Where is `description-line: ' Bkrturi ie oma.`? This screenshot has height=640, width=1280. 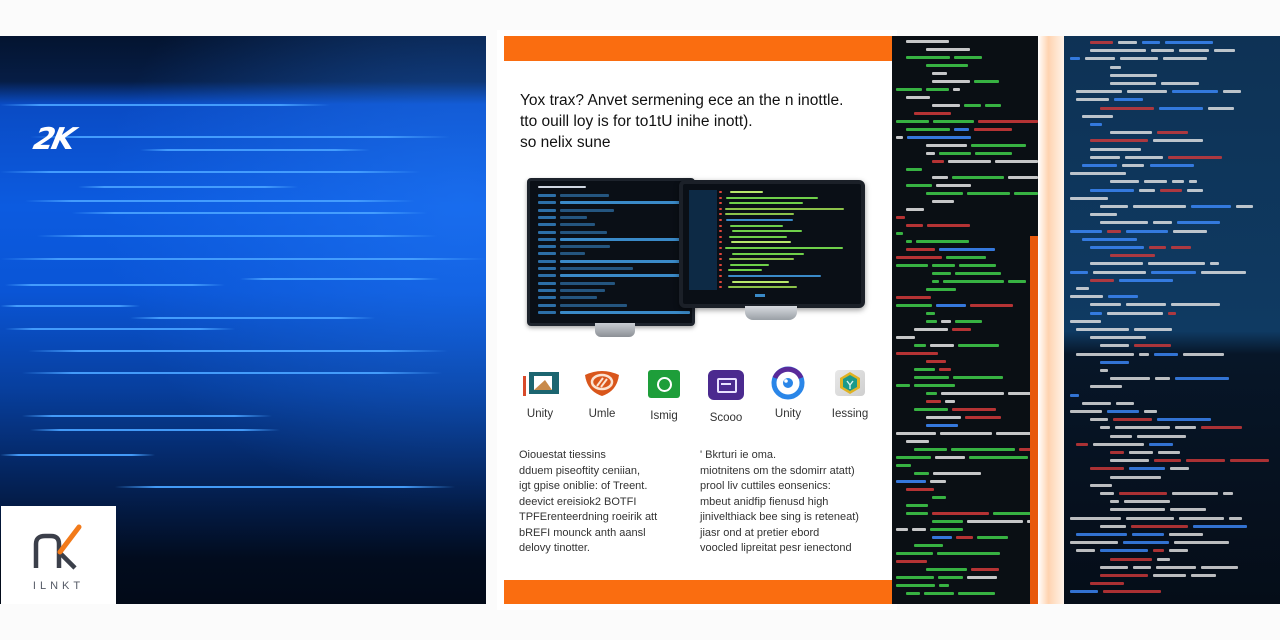 description-line: ' Bkrturi ie oma. is located at coordinates (738, 455).